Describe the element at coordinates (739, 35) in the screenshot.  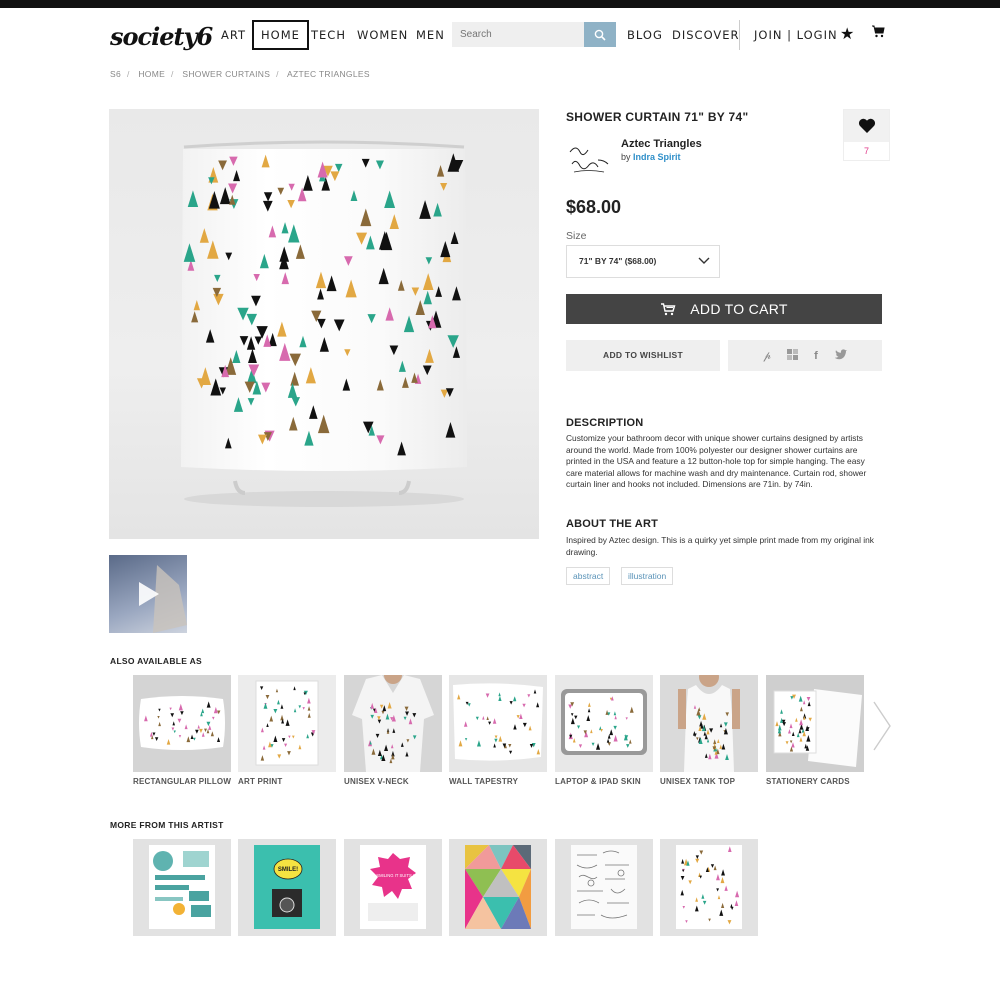
I see `header-divider` at that location.